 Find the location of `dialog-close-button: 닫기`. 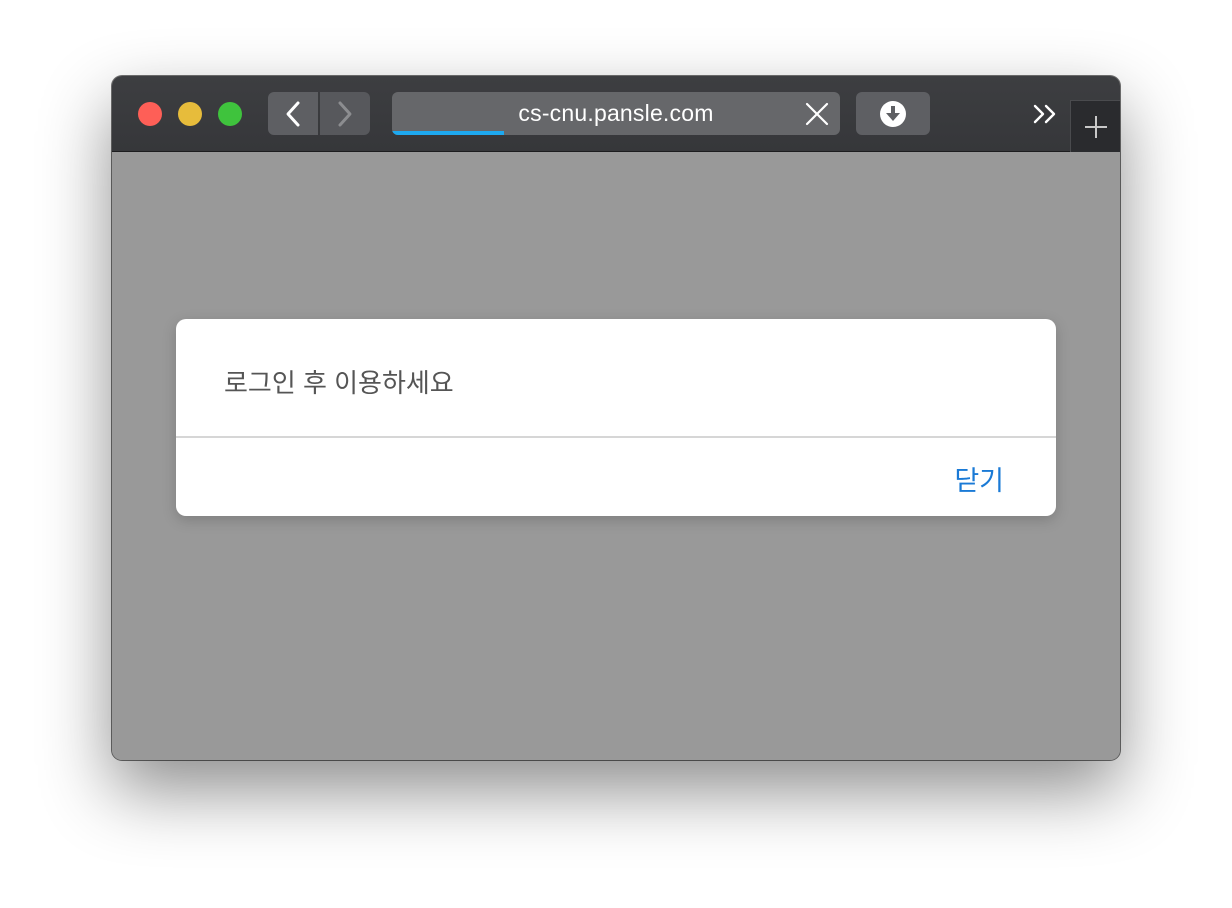

dialog-close-button: 닫기 is located at coordinates (979, 478).